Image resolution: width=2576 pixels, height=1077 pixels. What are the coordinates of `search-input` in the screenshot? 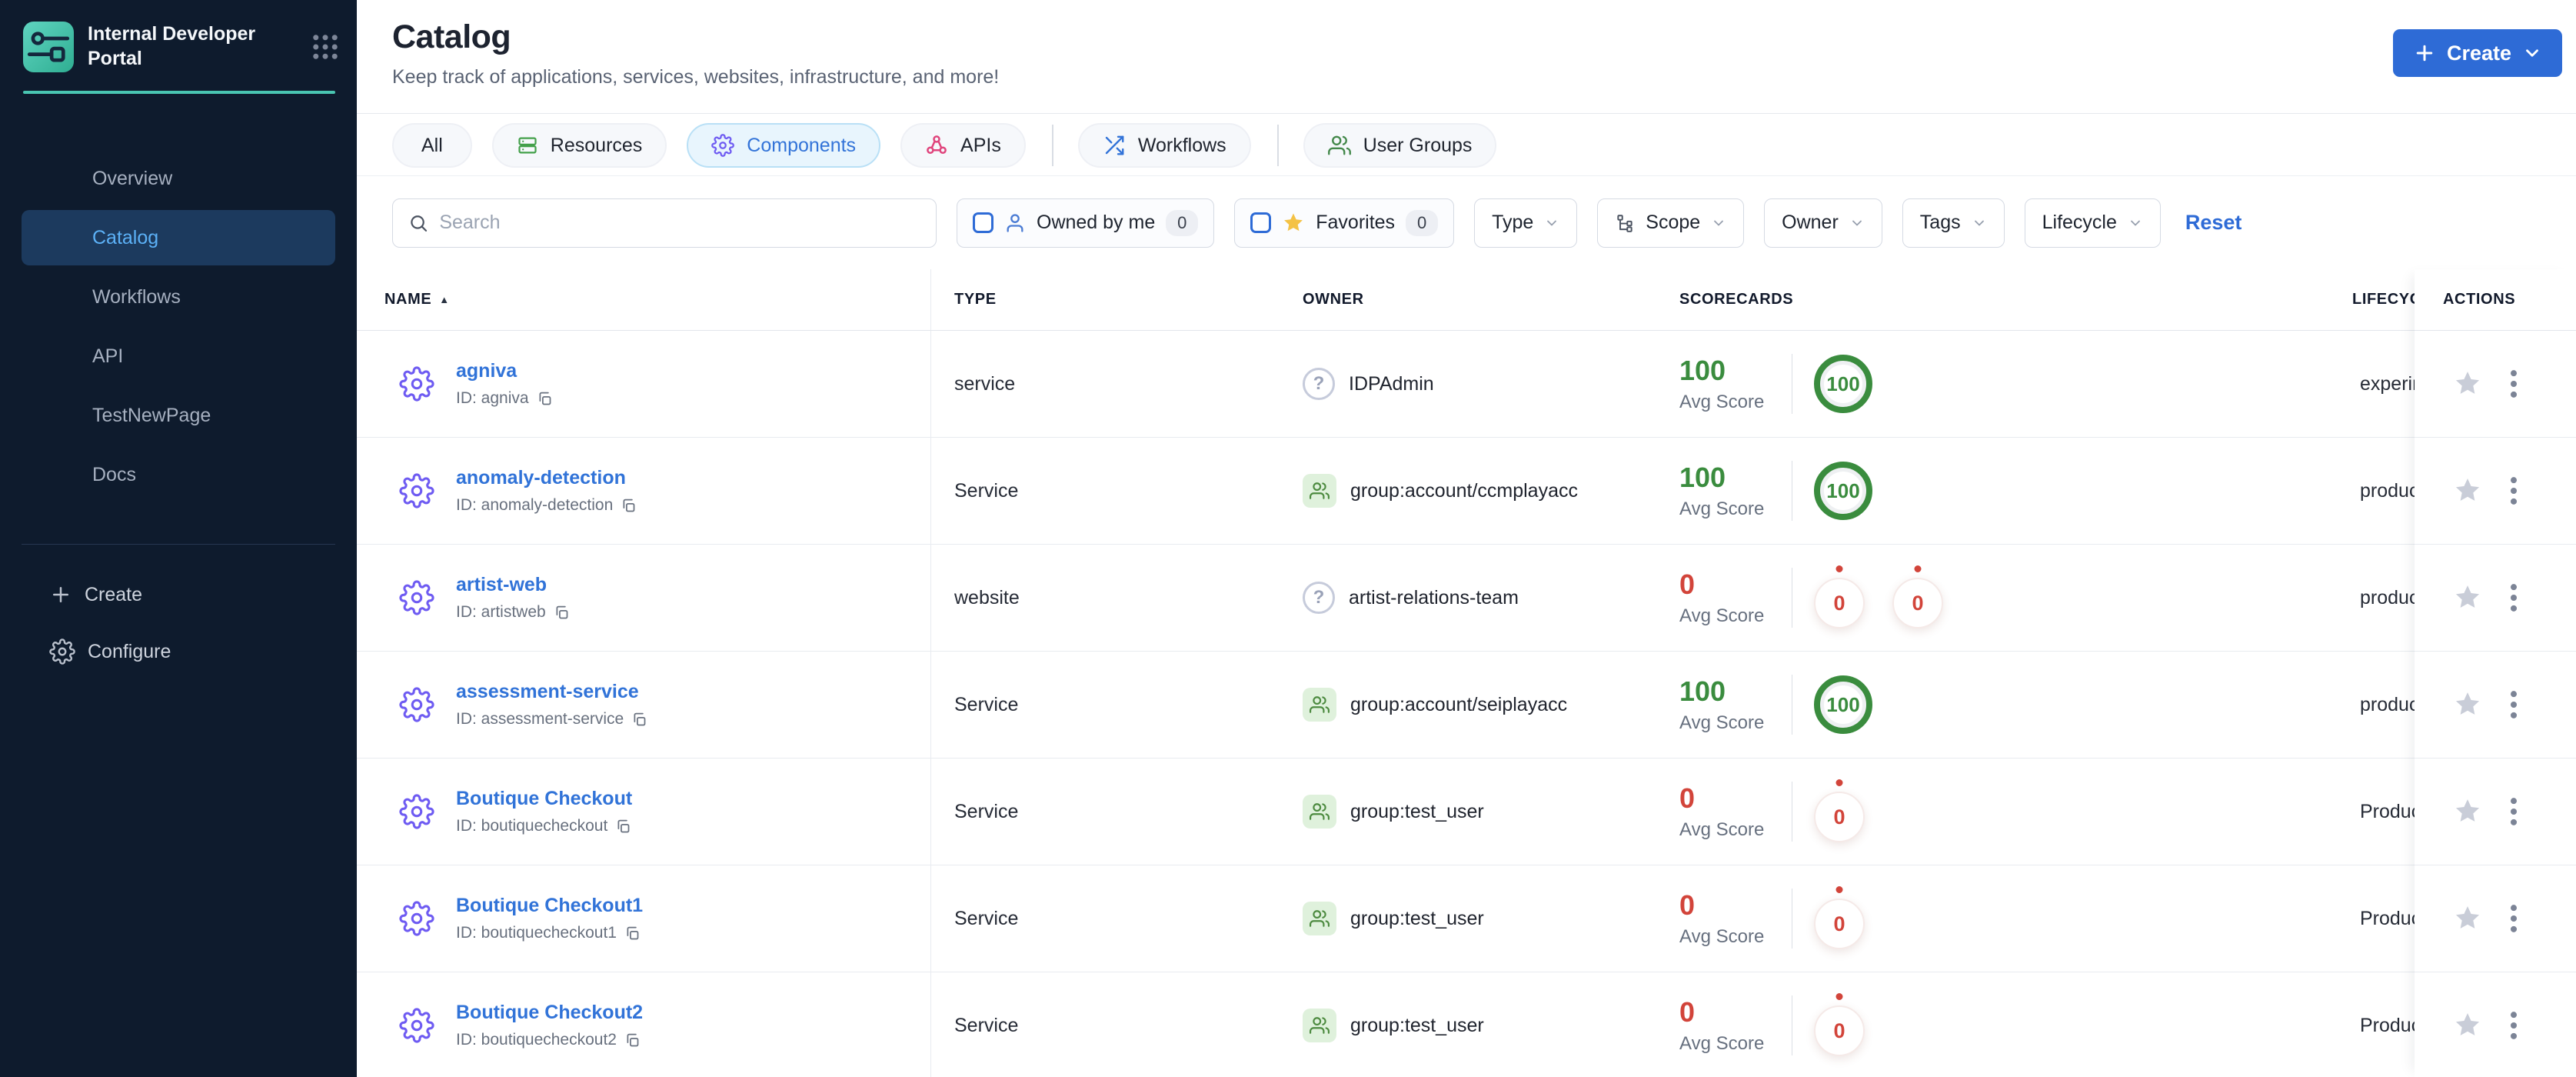 It's located at (679, 223).